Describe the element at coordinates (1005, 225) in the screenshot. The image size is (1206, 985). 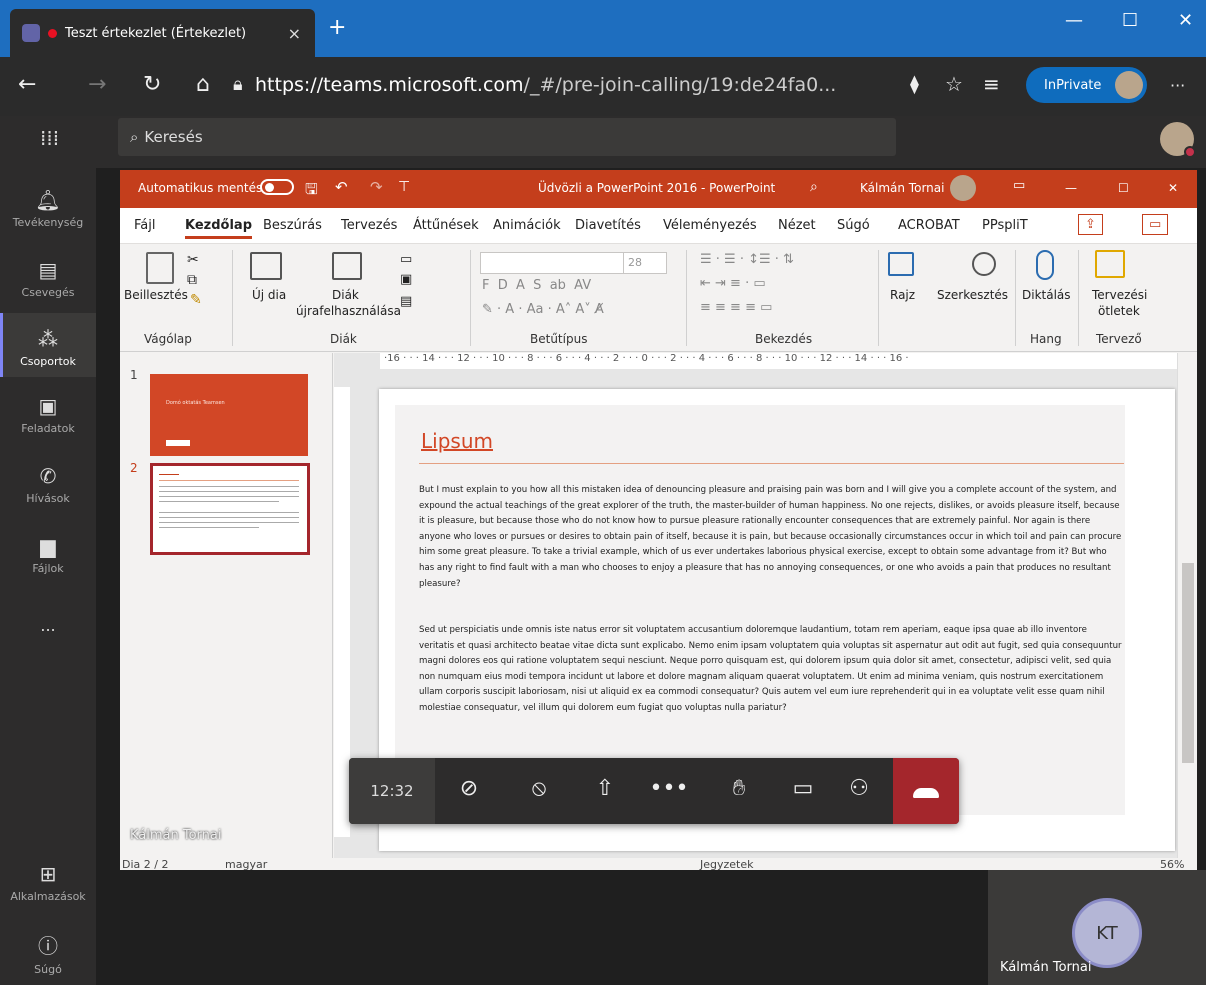
I see `tab-ppsplit: PPspliT` at that location.